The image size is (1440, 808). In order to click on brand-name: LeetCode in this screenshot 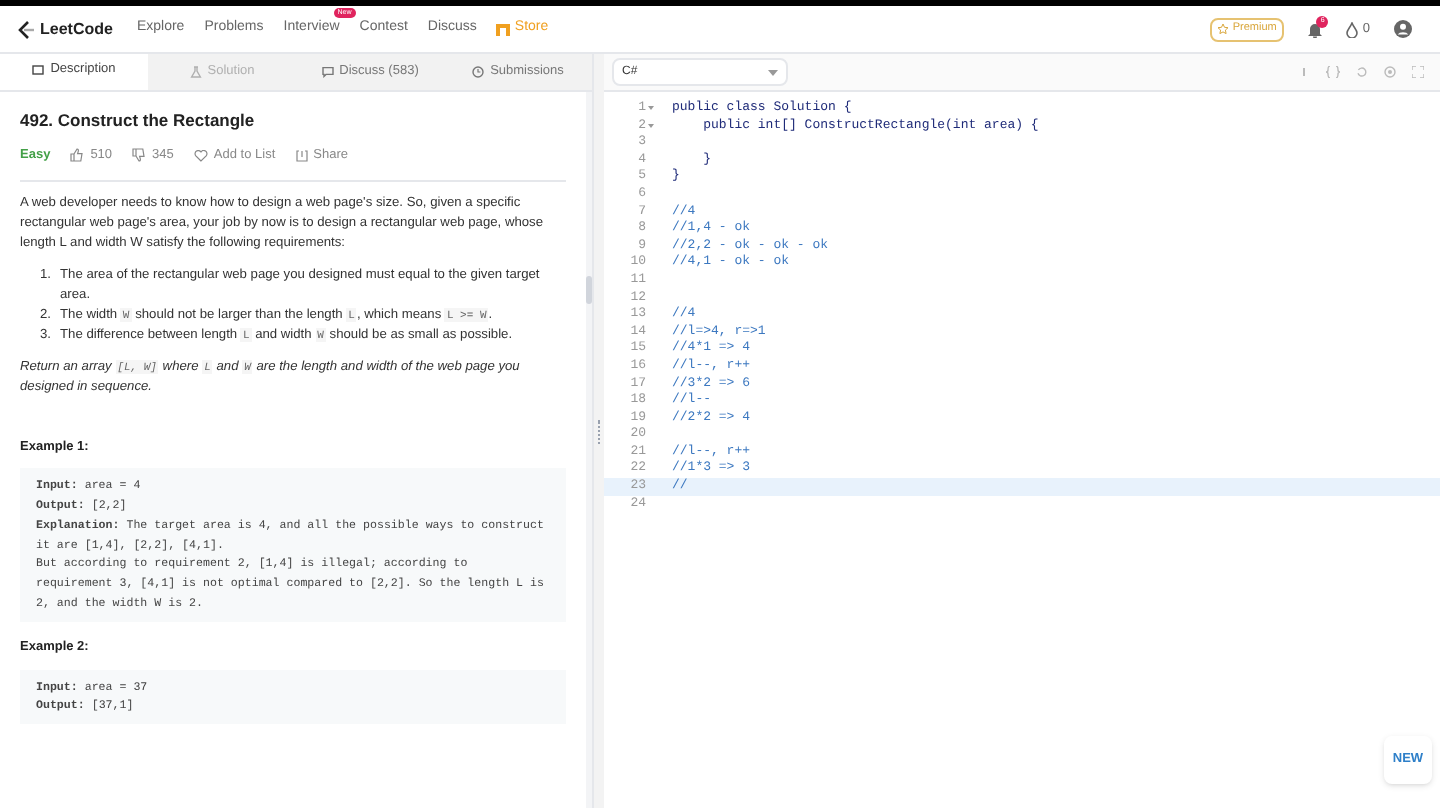, I will do `click(76, 29)`.